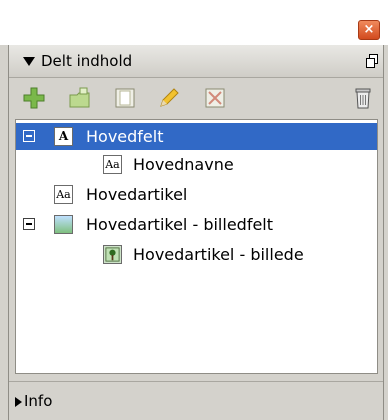 This screenshot has height=420, width=388. What do you see at coordinates (87, 61) in the screenshot?
I see `panel-title: Delt indhold` at bounding box center [87, 61].